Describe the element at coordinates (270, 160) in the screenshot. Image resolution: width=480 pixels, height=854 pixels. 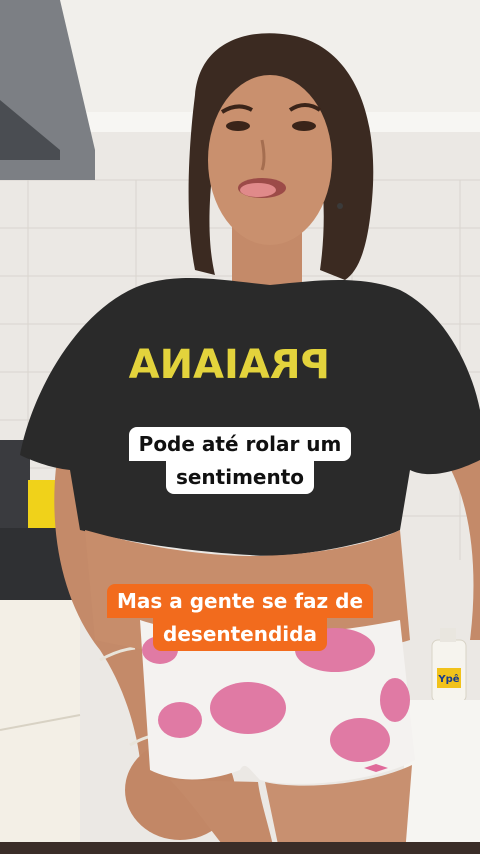
I see `face` at that location.